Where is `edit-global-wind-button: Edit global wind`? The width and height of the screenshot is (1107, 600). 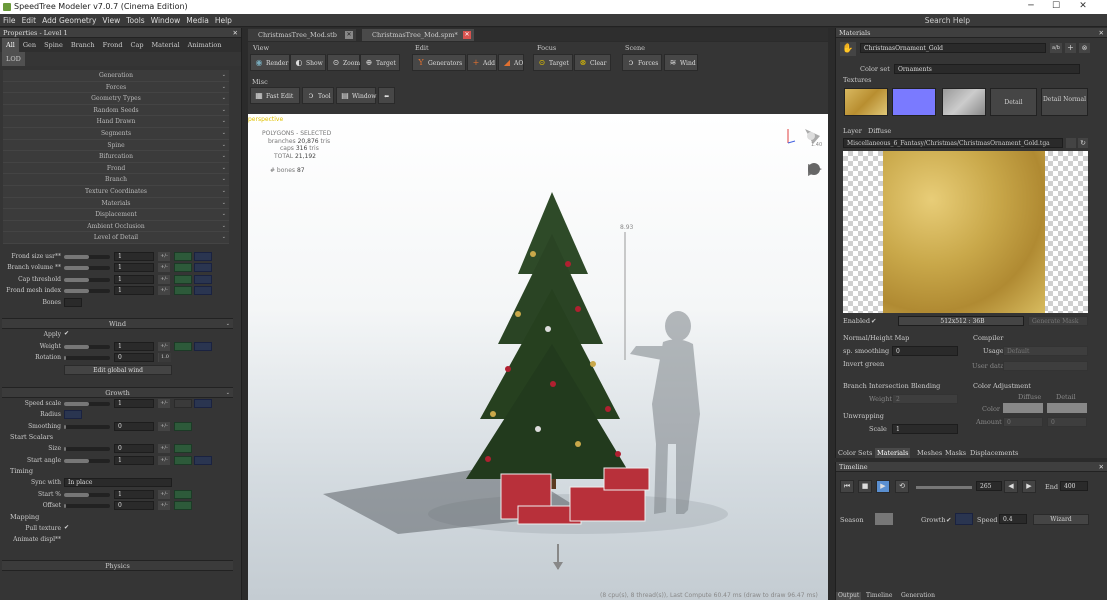
edit-global-wind-button: Edit global wind is located at coordinates (118, 369).